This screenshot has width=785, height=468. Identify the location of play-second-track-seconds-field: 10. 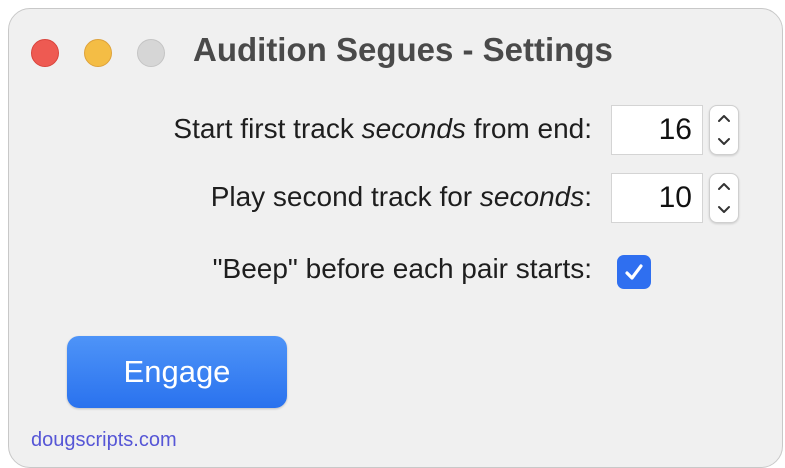
(657, 198).